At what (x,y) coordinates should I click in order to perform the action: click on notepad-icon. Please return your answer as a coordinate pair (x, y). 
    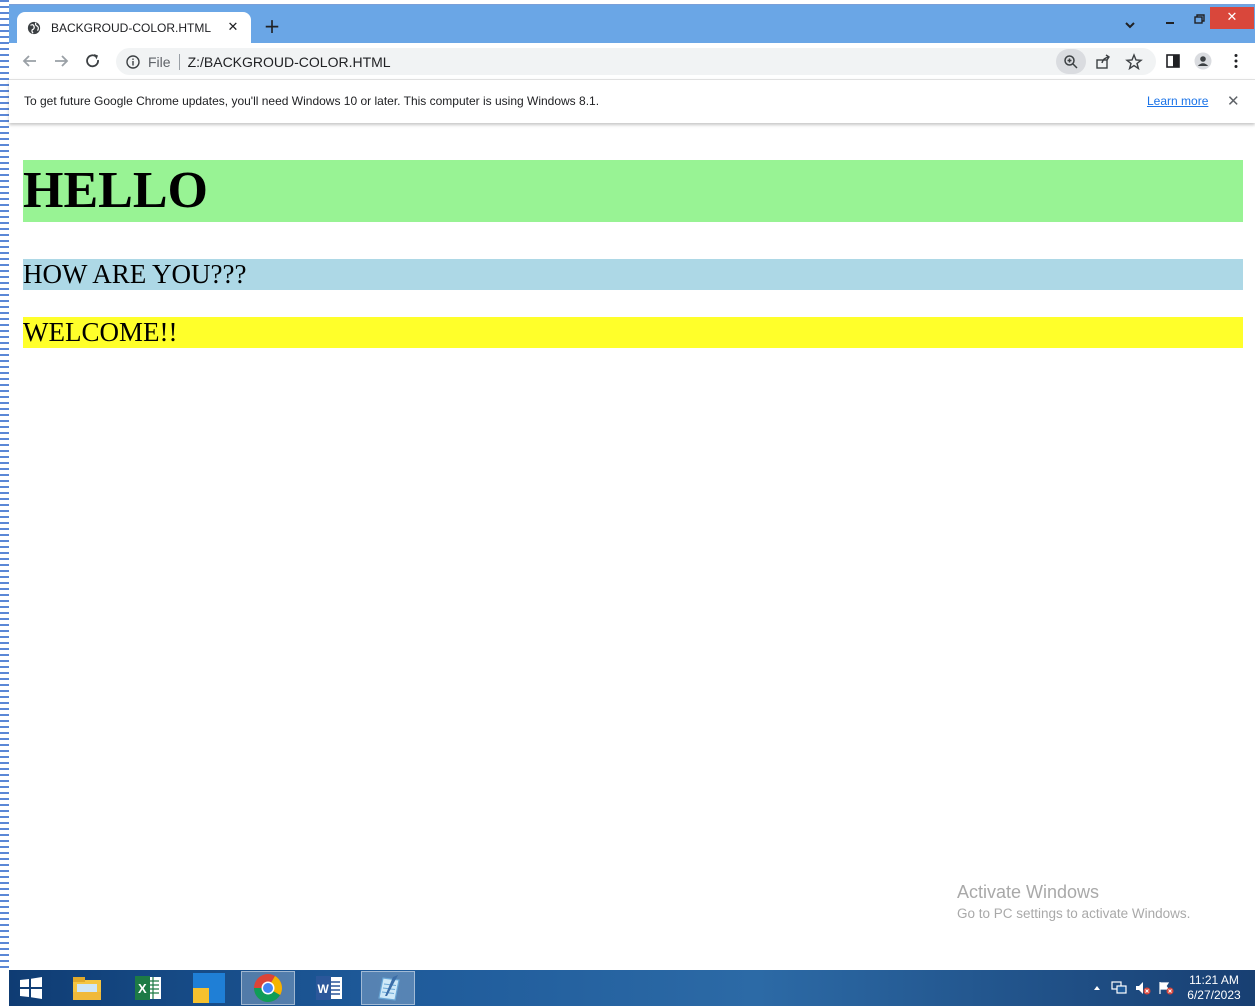
    Looking at the image, I should click on (389, 988).